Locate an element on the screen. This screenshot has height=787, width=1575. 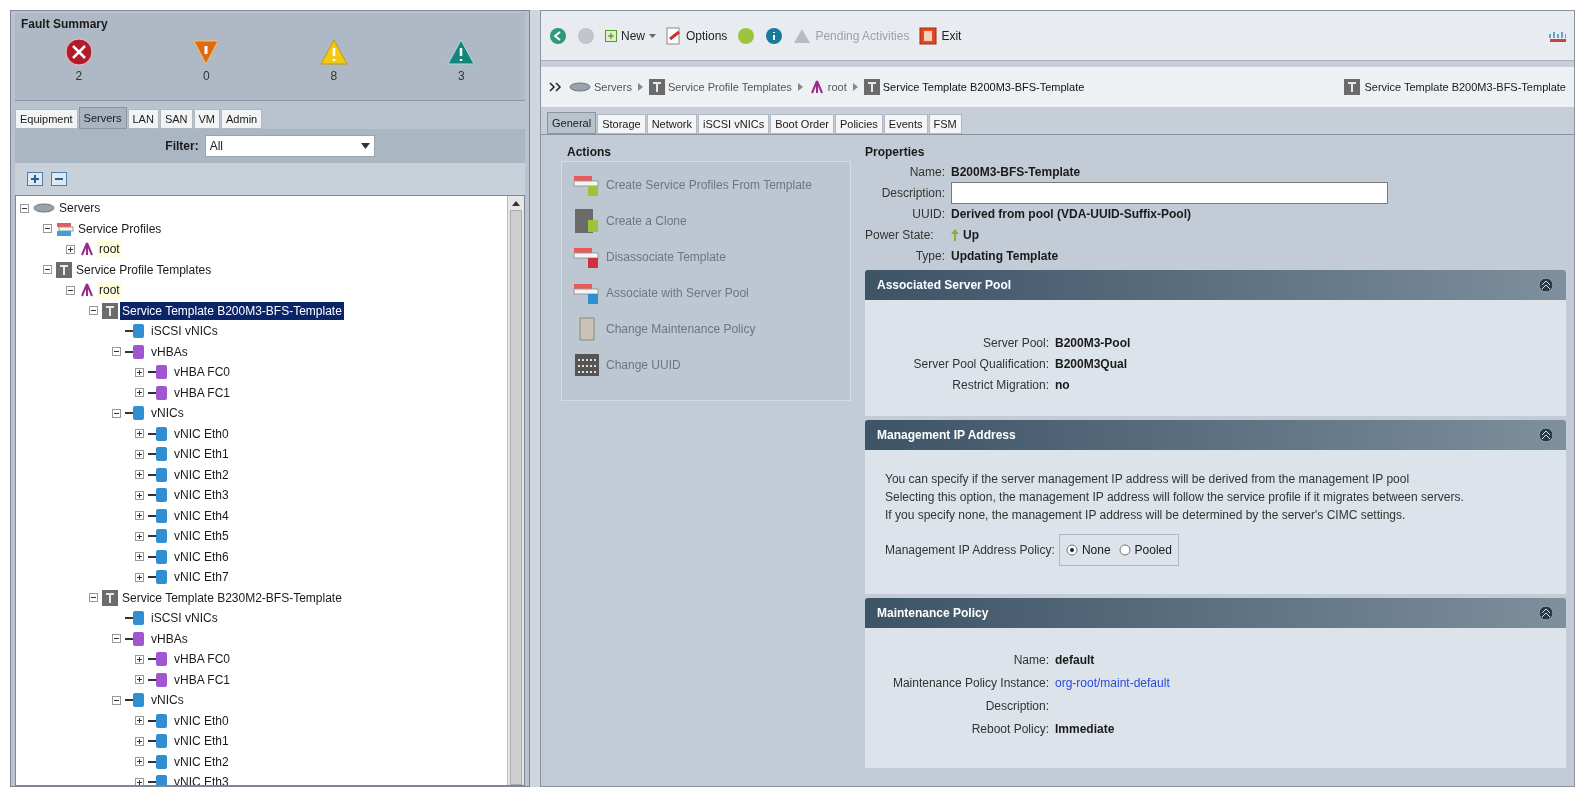
tree-item: Service Profile Templates is located at coordinates (144, 269).